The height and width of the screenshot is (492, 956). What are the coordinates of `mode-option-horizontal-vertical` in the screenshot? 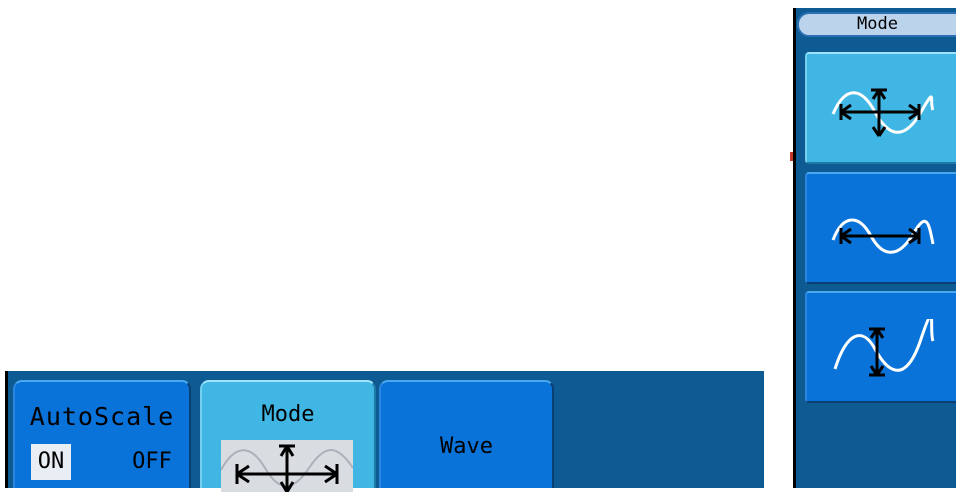 It's located at (880, 108).